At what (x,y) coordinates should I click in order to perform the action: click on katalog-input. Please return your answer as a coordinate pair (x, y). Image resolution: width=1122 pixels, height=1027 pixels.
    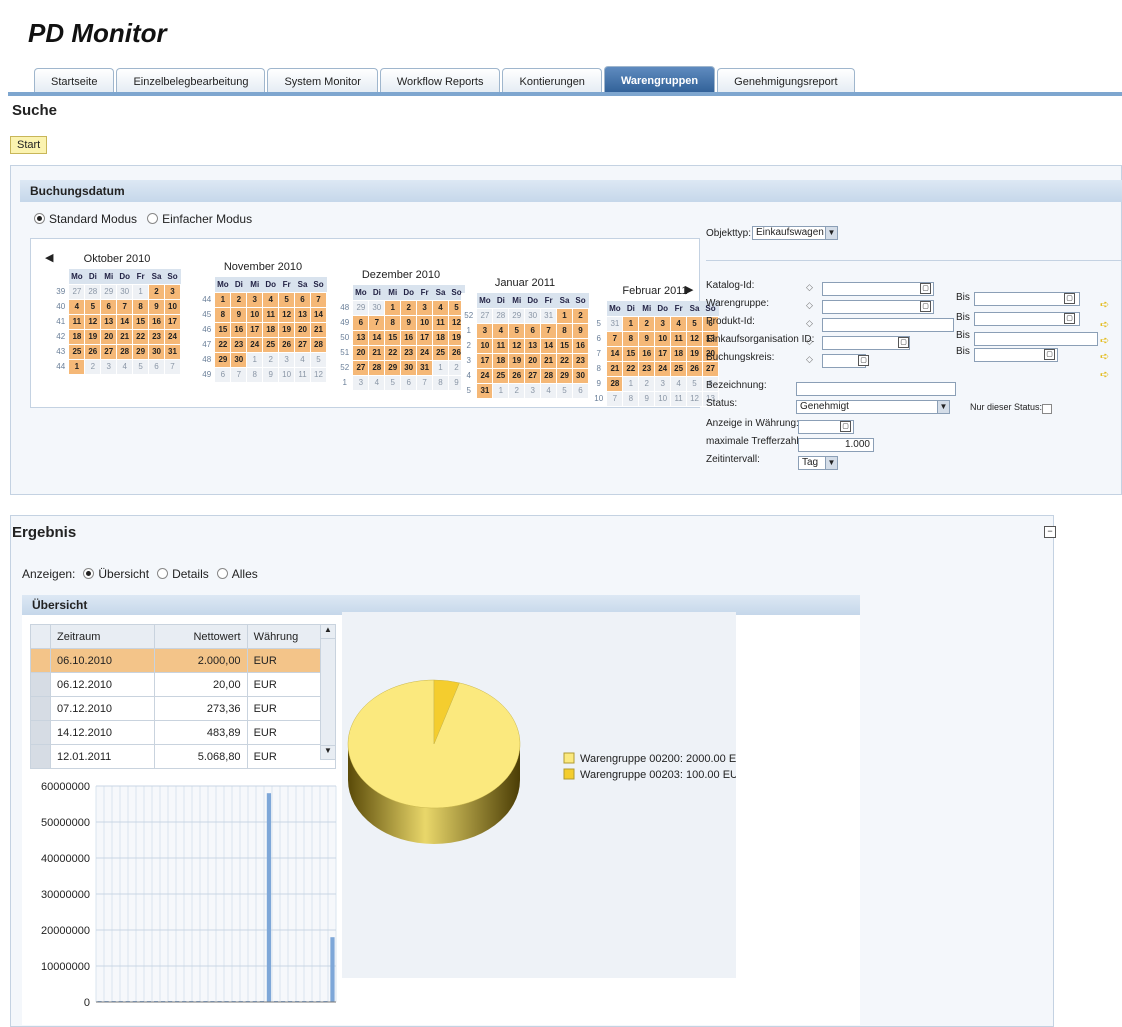
    Looking at the image, I should click on (878, 289).